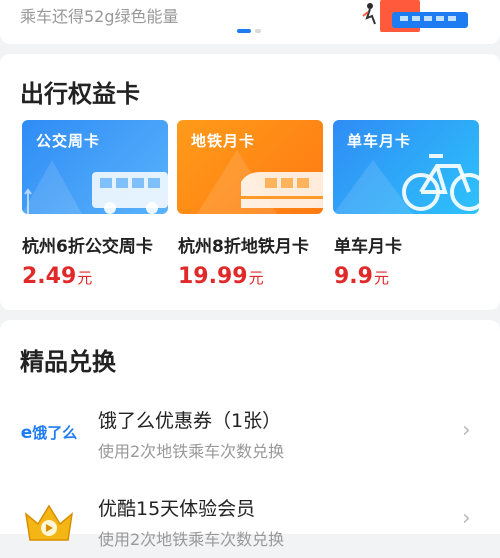 The height and width of the screenshot is (558, 500). I want to click on exchange-item-eleme: e饿了么 饿了么优惠券（1张） 使用2次地铁乘车次数兑换 ›, so click(250, 435).